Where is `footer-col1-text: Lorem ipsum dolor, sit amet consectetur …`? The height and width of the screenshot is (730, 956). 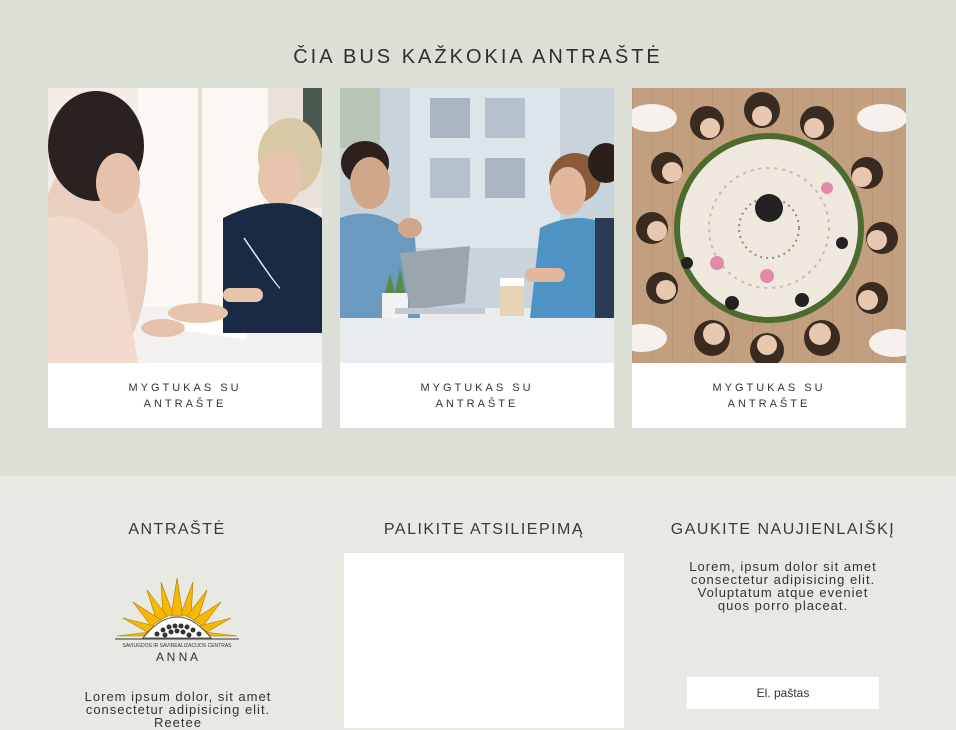 footer-col1-text: Lorem ipsum dolor, sit amet consectetur … is located at coordinates (178, 709).